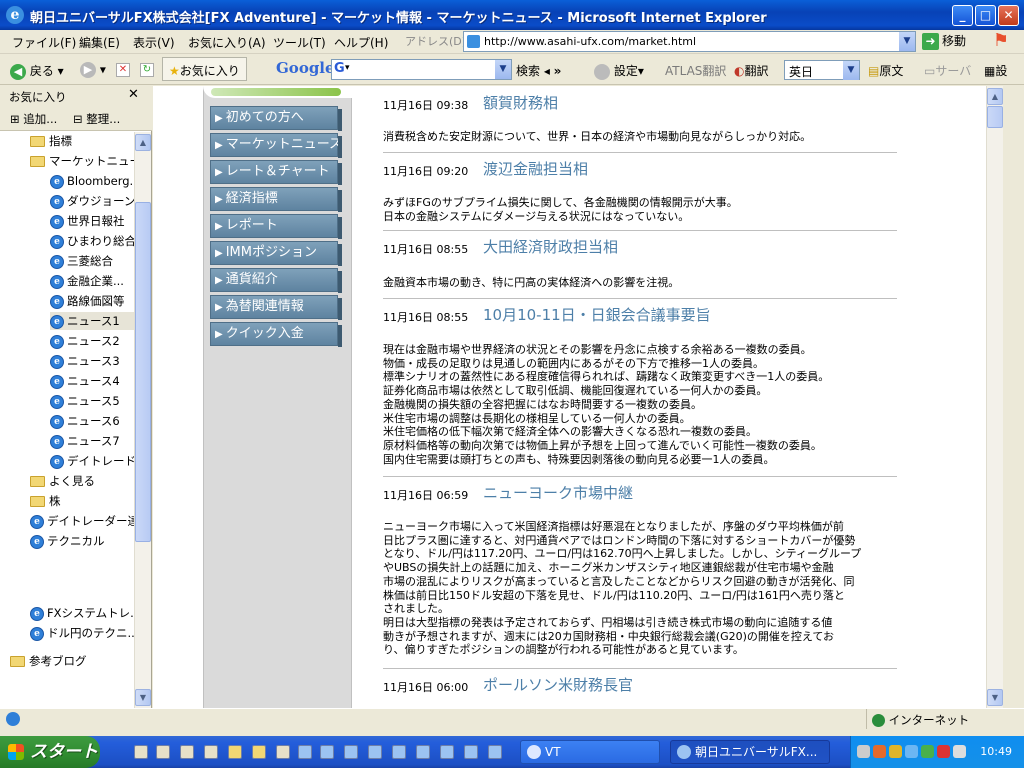  I want to click on quicklaunch-ie2-icon, so click(327, 752).